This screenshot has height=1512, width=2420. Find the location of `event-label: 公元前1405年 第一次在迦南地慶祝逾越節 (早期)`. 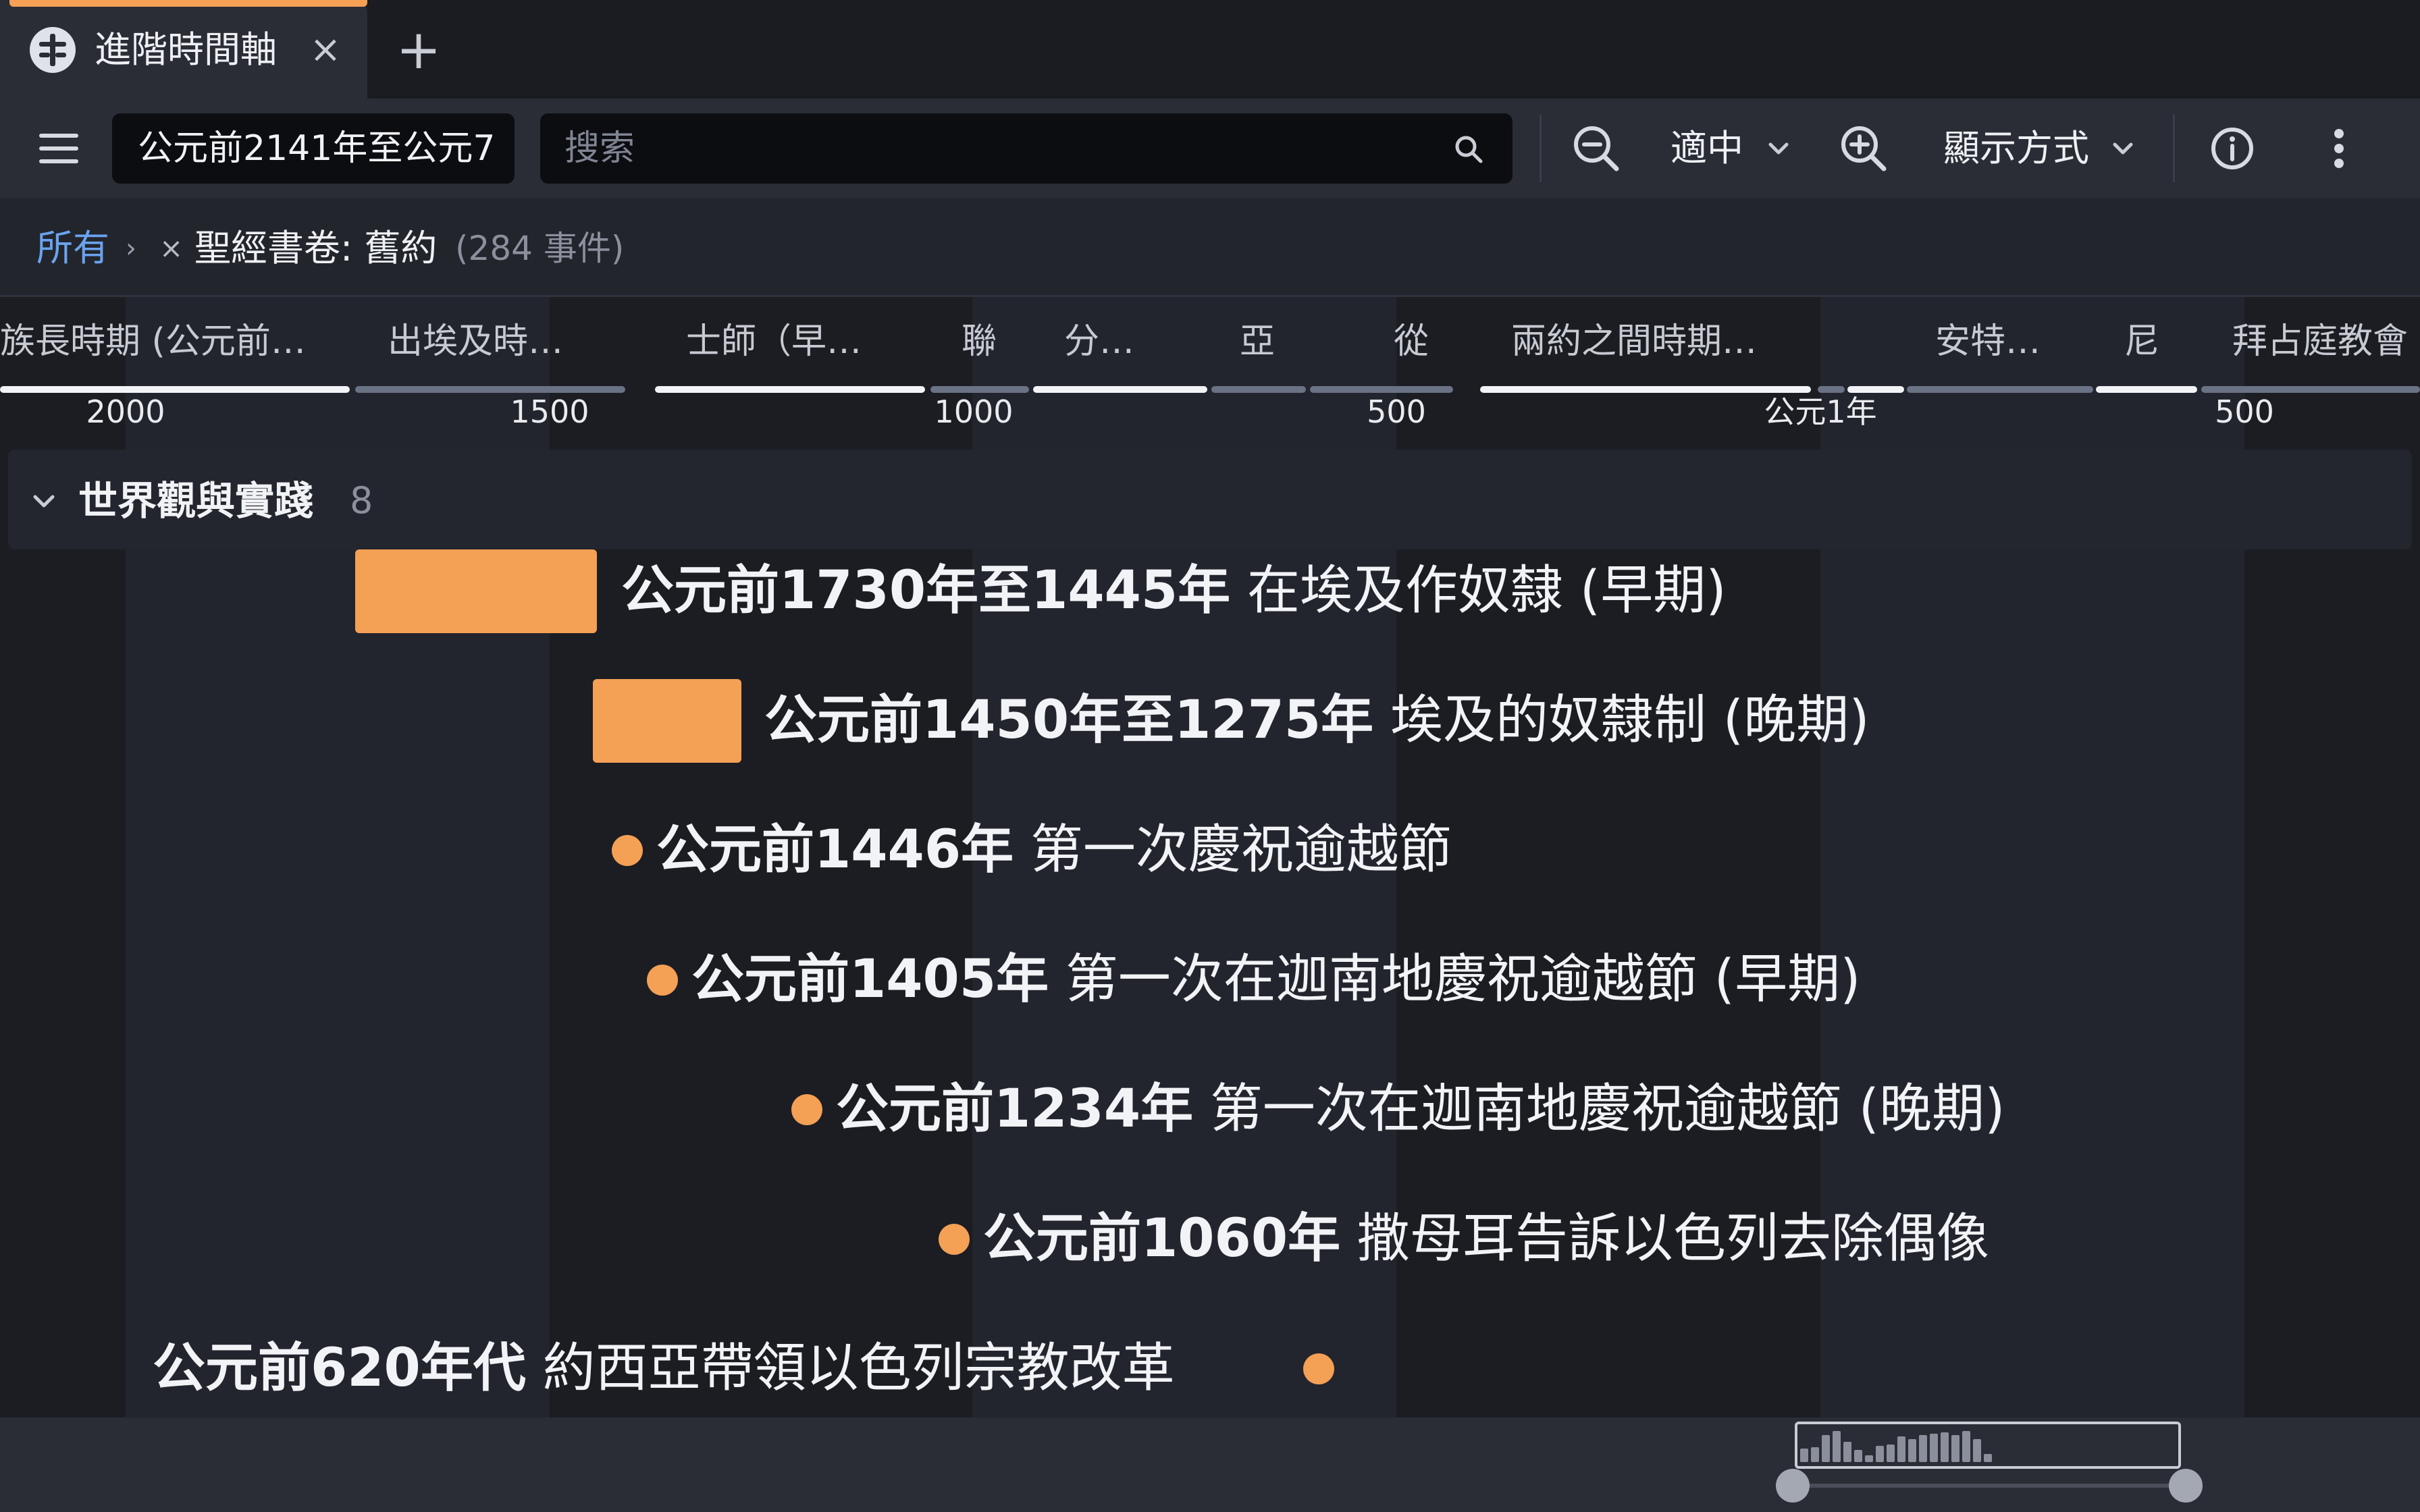

event-label: 公元前1405年 第一次在迦南地慶祝逾越節 (早期) is located at coordinates (1276, 979).